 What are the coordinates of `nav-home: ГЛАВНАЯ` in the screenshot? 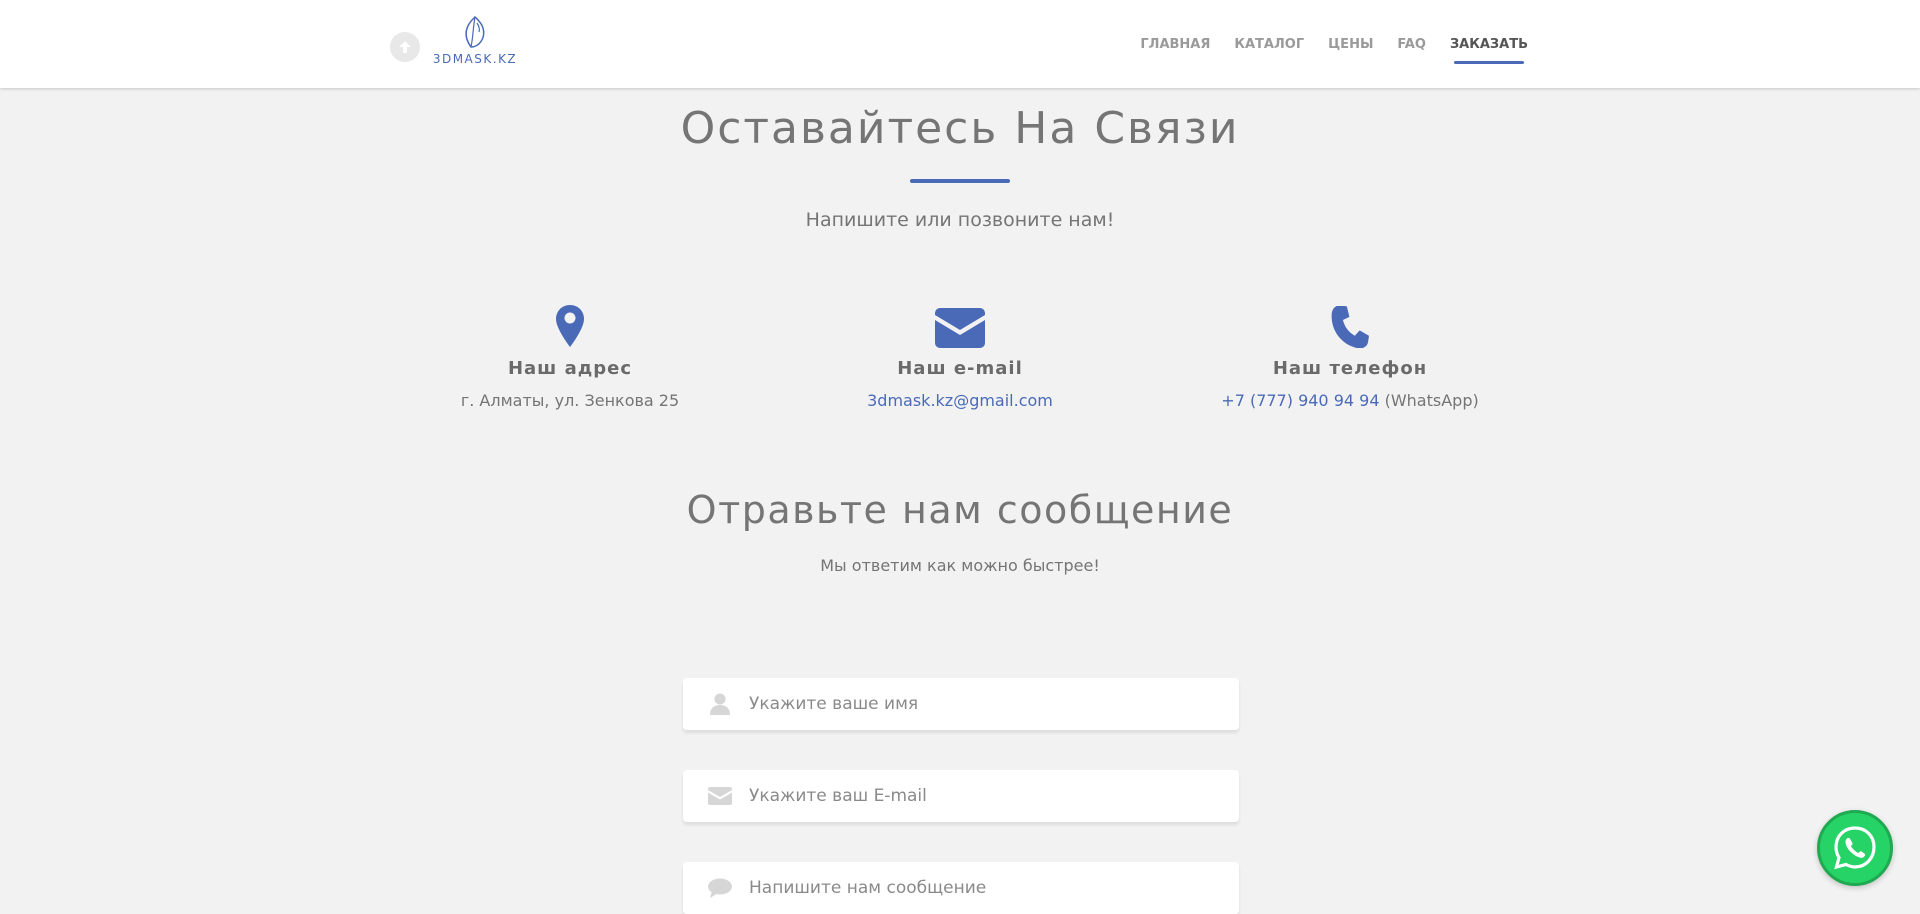 It's located at (1175, 44).